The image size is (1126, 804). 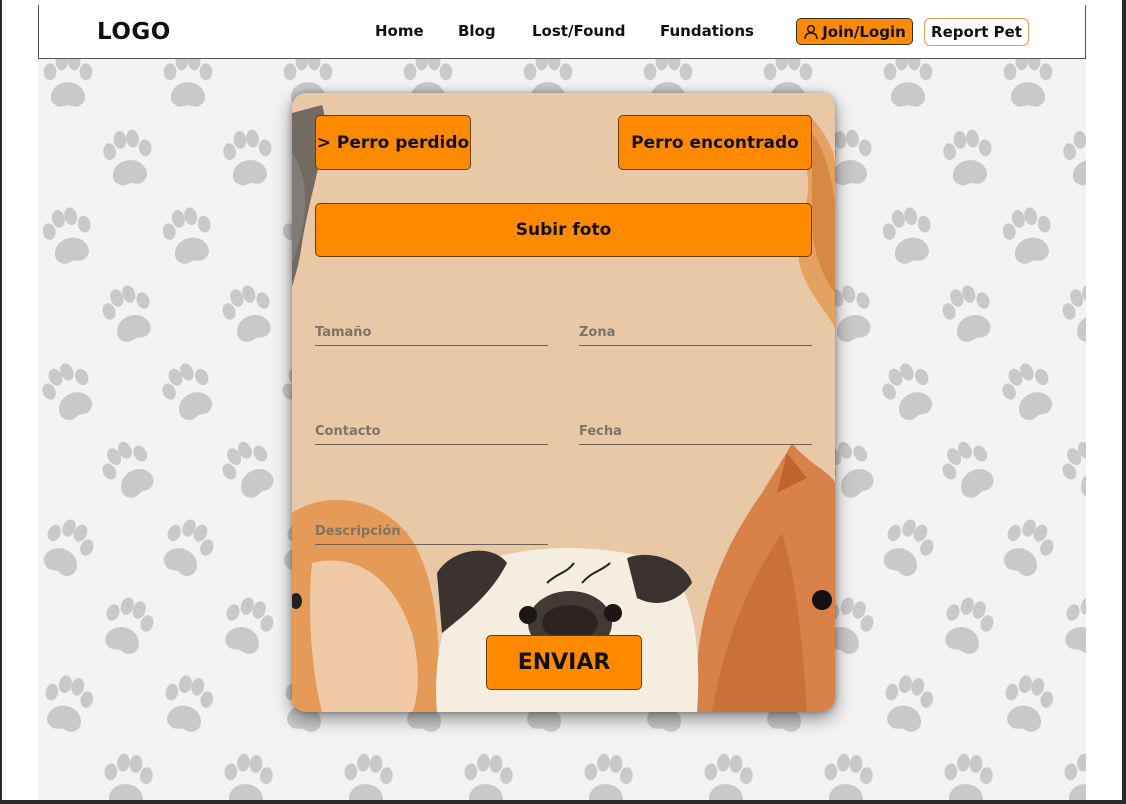 I want to click on upload-photo-button: Subir foto, so click(x=563, y=230).